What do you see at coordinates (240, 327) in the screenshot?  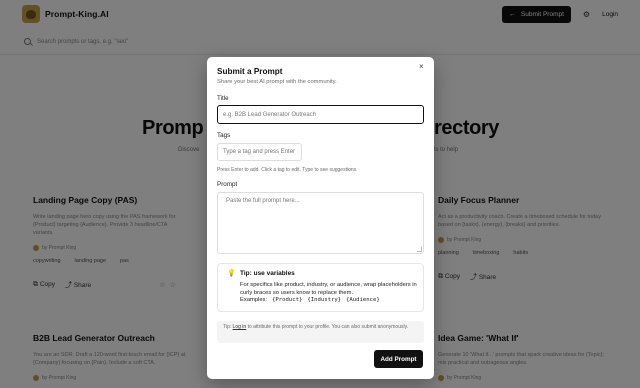 I see `login-link: Log in` at bounding box center [240, 327].